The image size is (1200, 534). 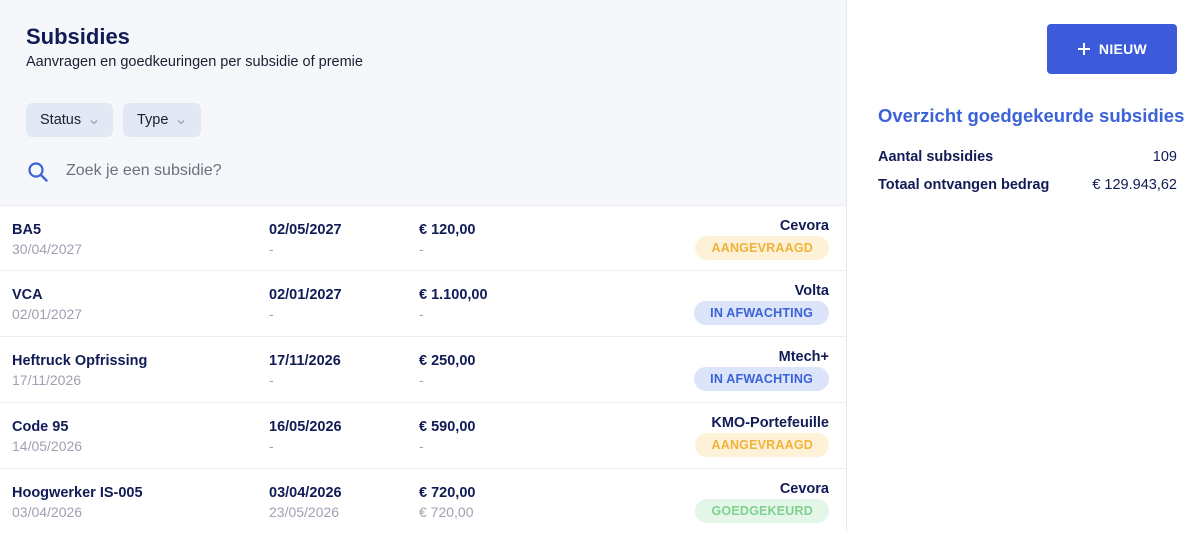 What do you see at coordinates (1083, 49) in the screenshot?
I see `plus-icon` at bounding box center [1083, 49].